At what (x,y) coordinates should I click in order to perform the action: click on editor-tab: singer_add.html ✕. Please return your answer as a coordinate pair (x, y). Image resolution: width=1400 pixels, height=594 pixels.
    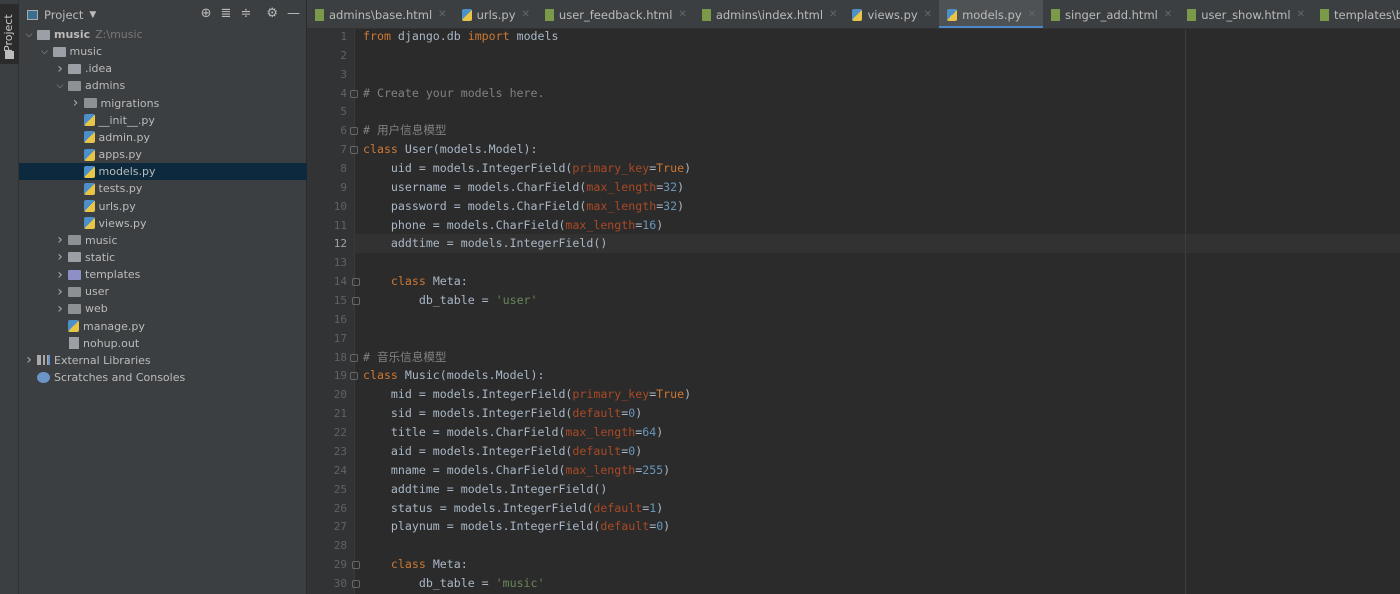
    Looking at the image, I should click on (1111, 14).